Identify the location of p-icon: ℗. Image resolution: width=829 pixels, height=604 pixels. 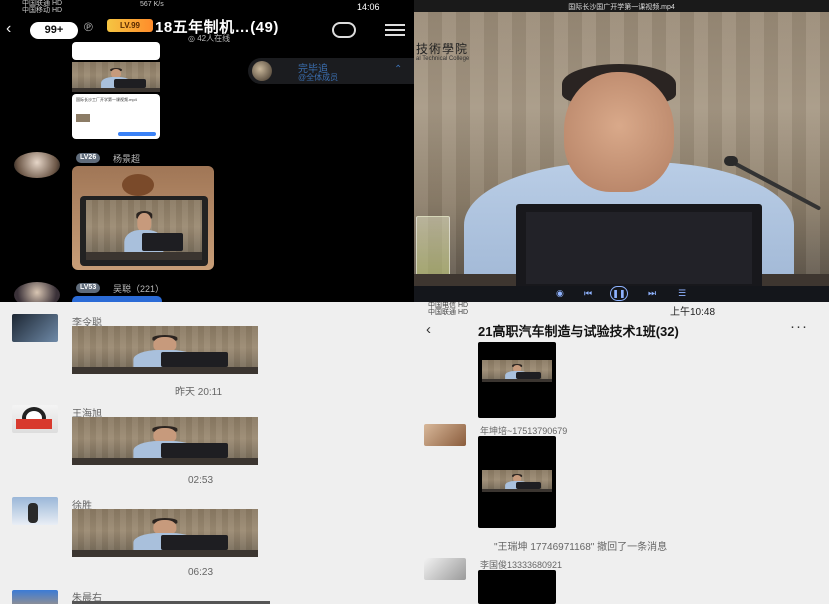
(88, 27).